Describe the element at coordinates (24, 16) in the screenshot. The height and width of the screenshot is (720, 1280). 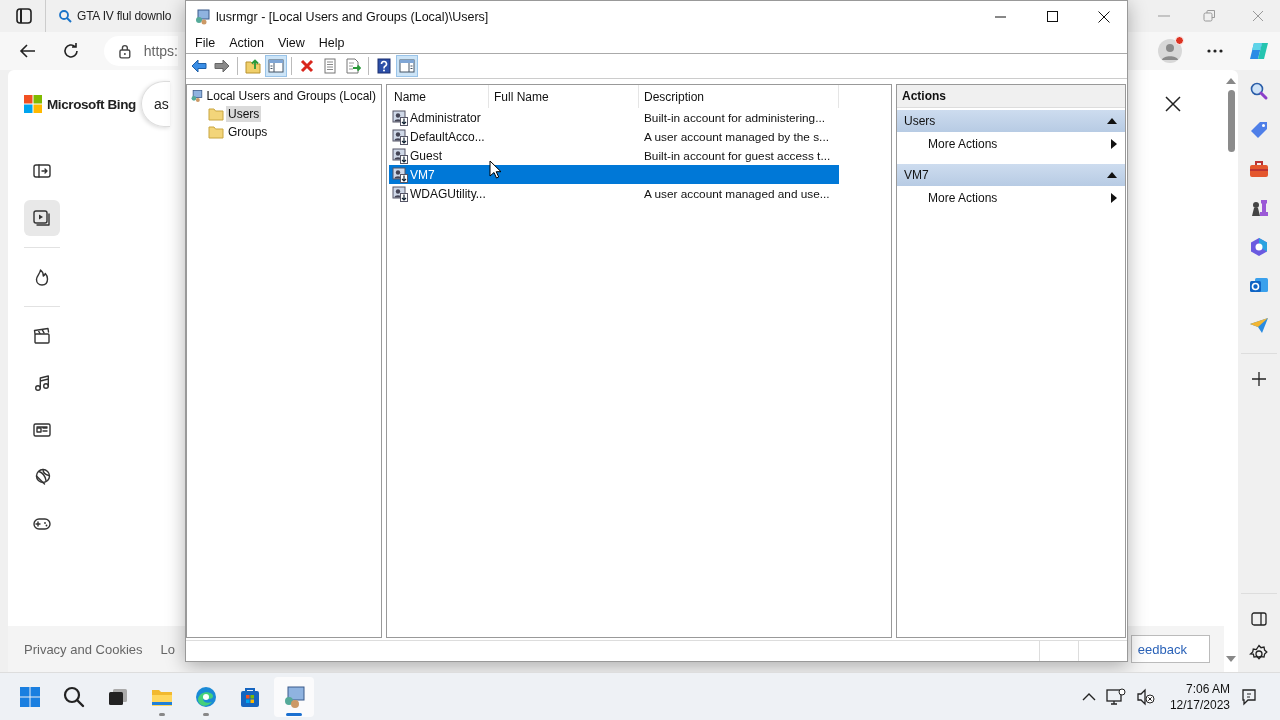
I see `tab-actions-icon` at that location.